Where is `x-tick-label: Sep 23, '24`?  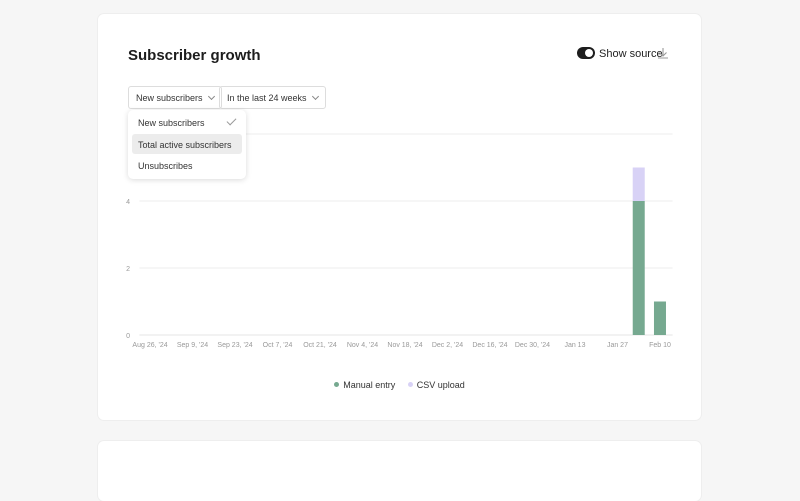
x-tick-label: Sep 23, '24 is located at coordinates (234, 345).